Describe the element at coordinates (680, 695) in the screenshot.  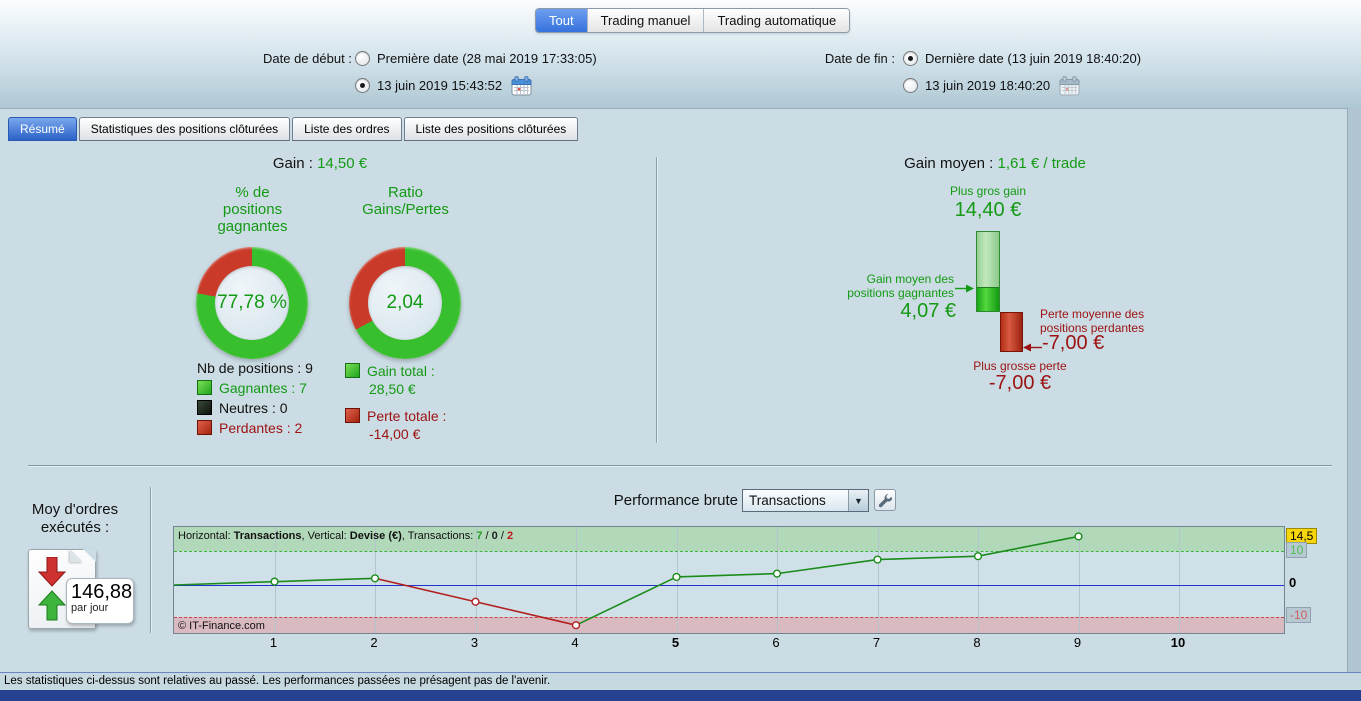
I see `bottom-bar` at that location.